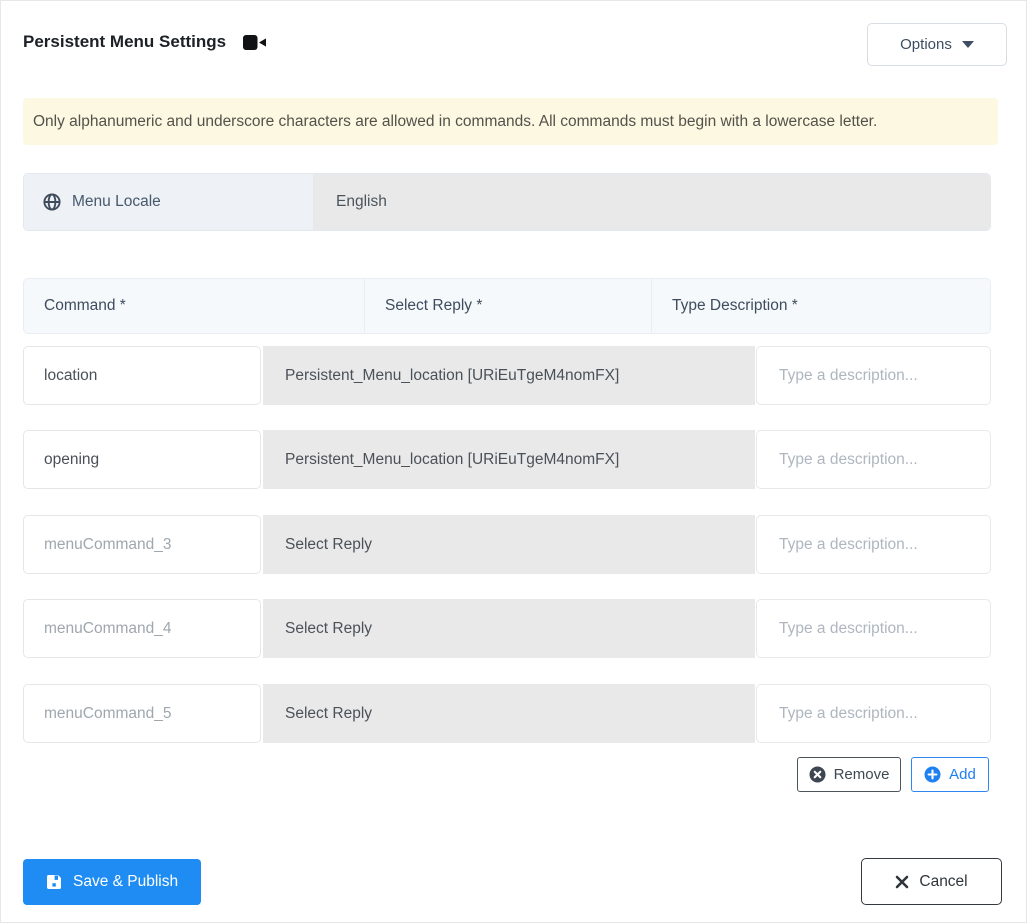  Describe the element at coordinates (652, 202) in the screenshot. I see `menu-locale-value: English` at that location.